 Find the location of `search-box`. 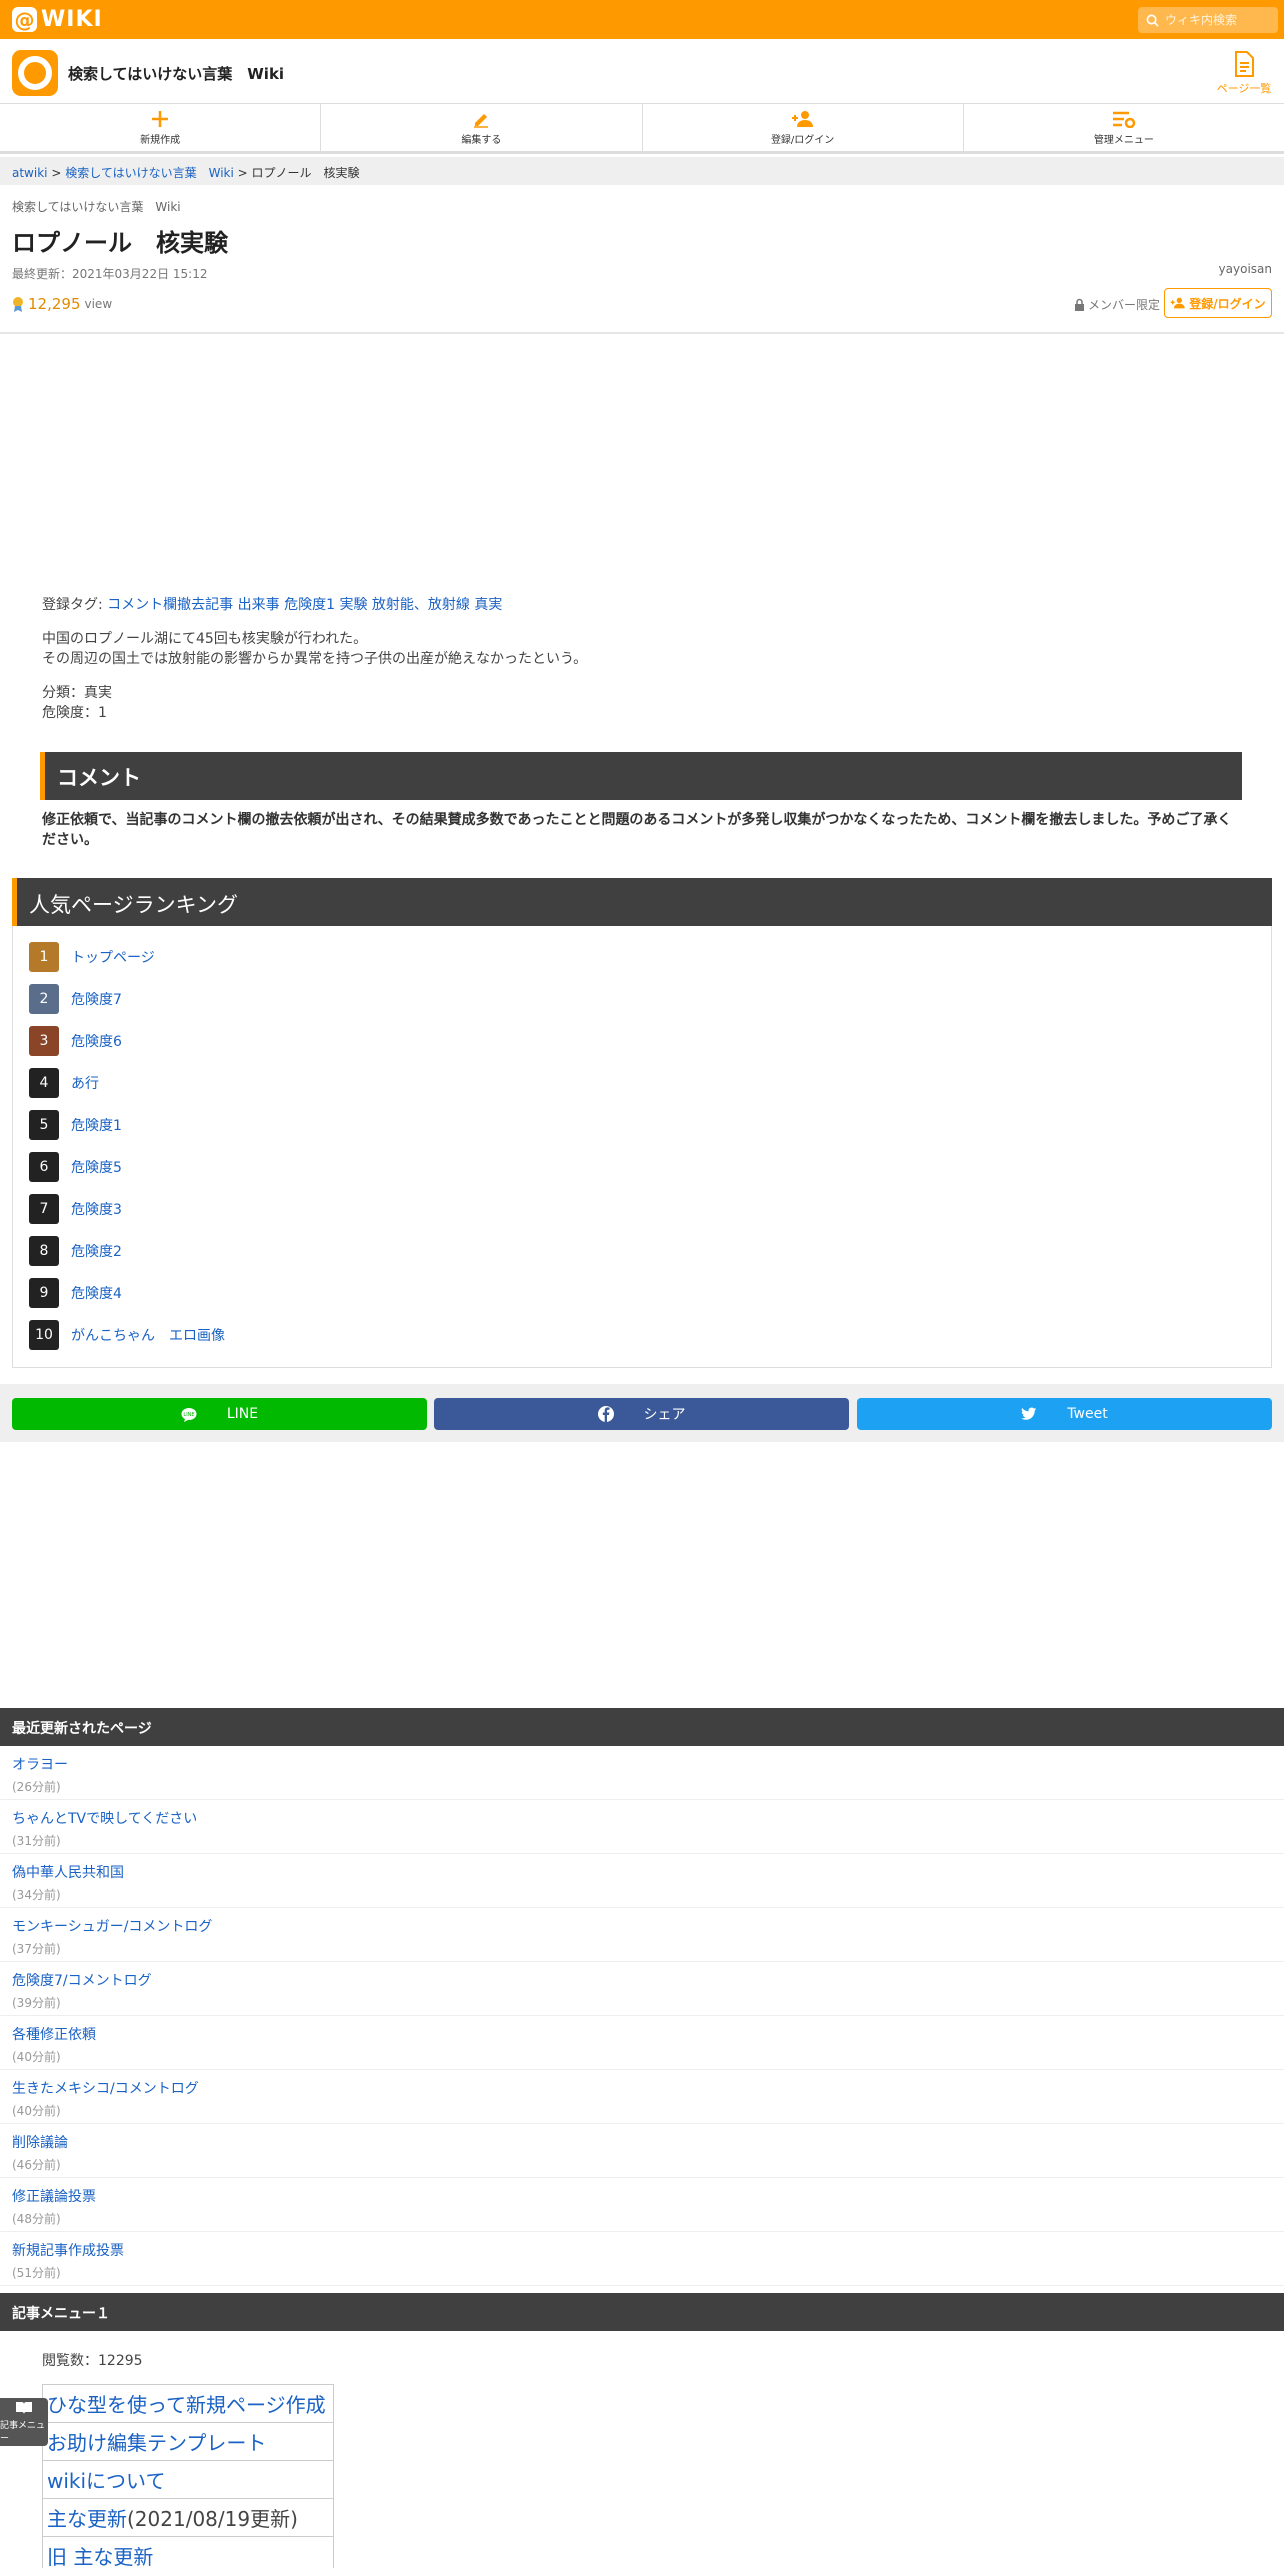

search-box is located at coordinates (1208, 20).